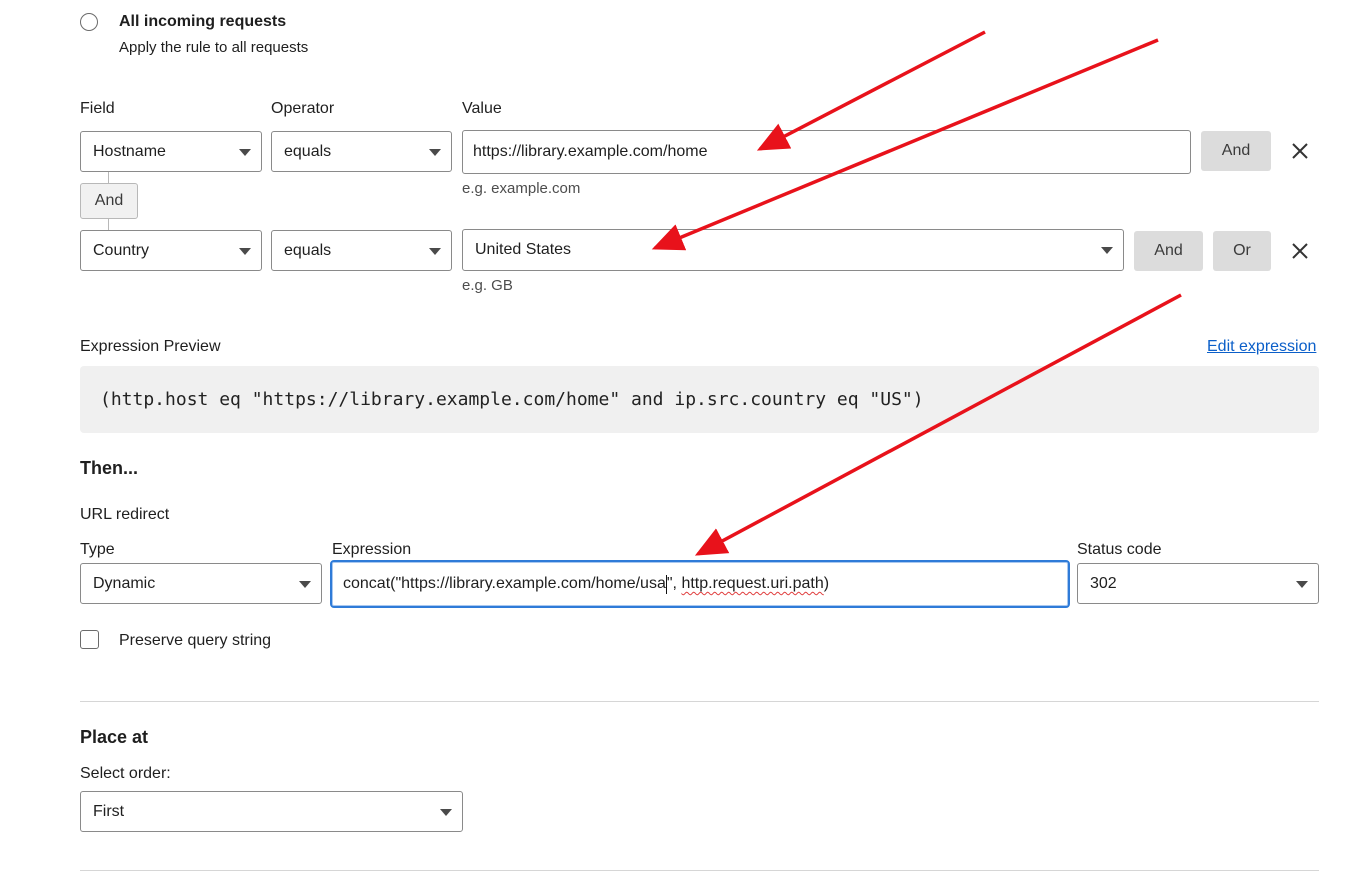 Image resolution: width=1363 pixels, height=876 pixels. I want to click on remove-condition-1-button, so click(1300, 151).